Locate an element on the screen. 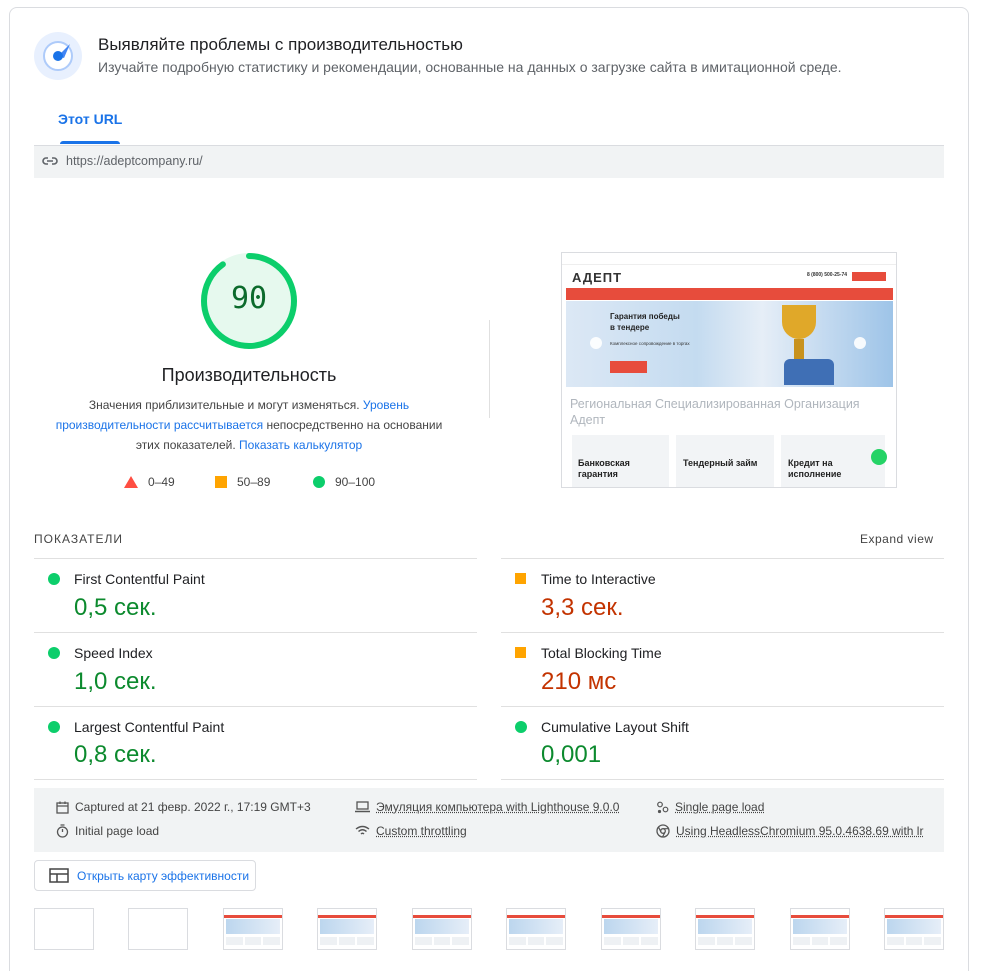  metric-value: 3,3 сек. is located at coordinates (582, 608).